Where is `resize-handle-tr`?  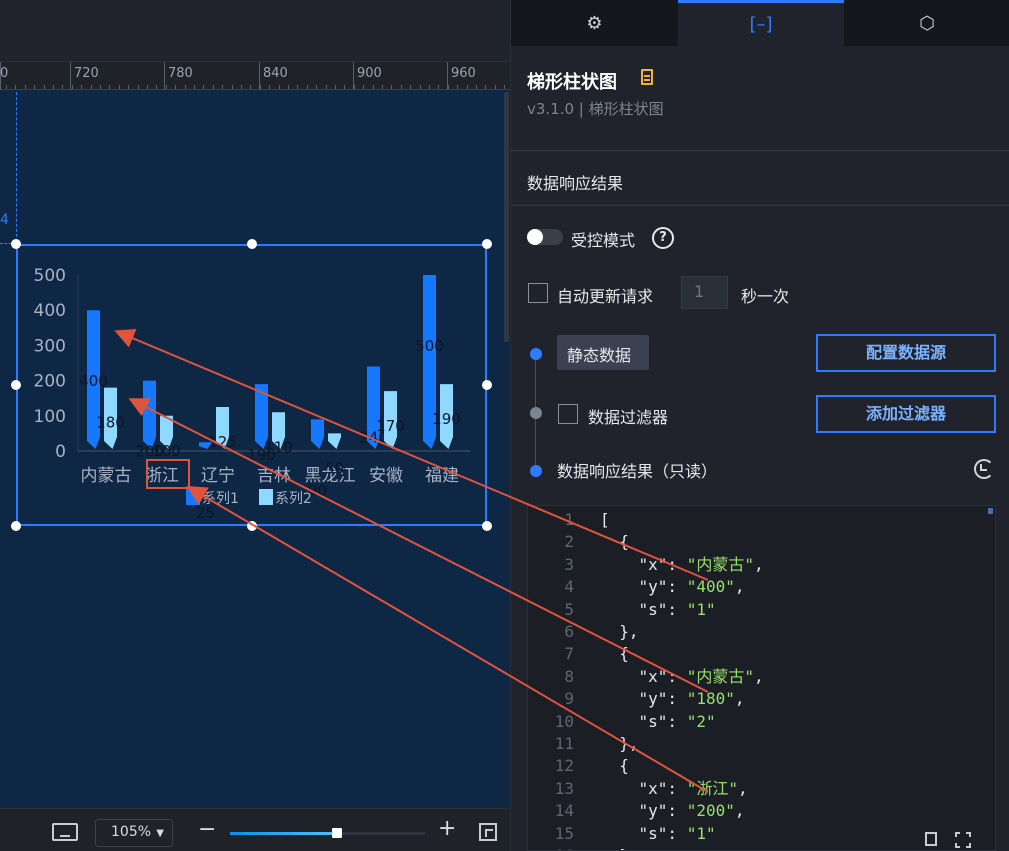
resize-handle-tr is located at coordinates (487, 244).